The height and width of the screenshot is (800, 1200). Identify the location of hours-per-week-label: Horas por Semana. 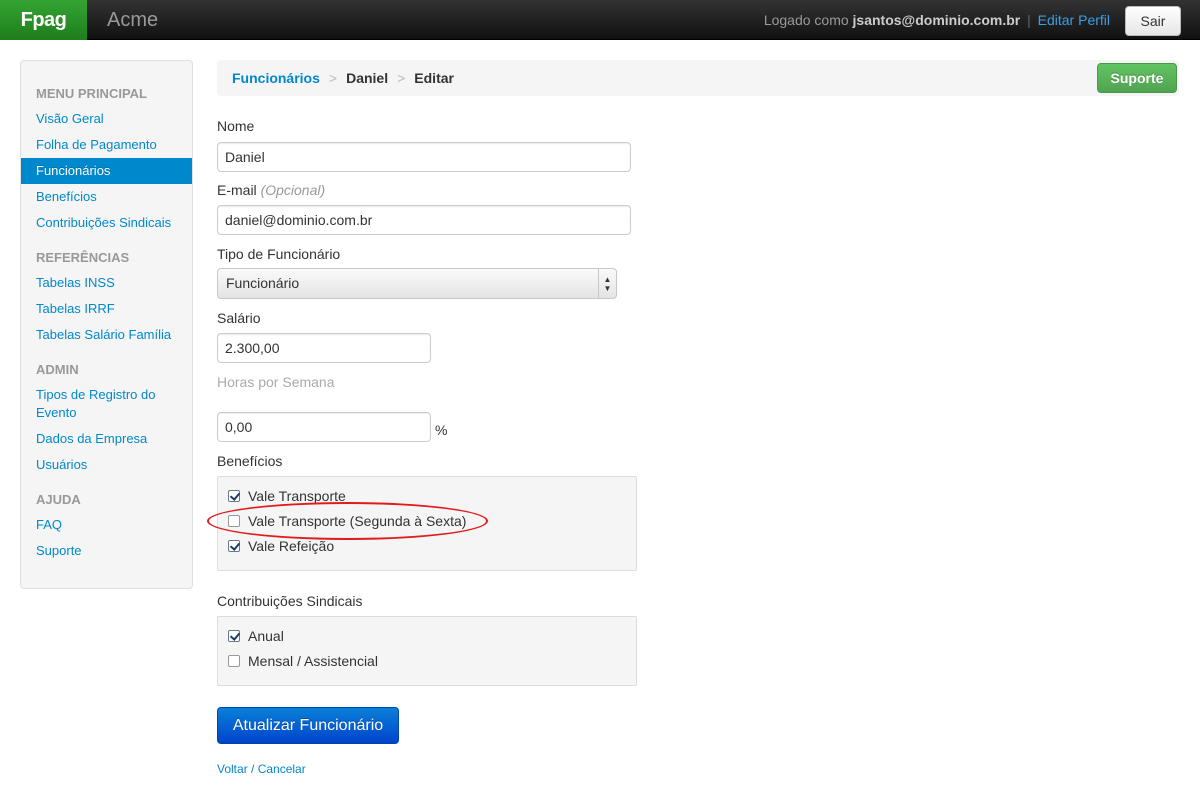
(276, 382).